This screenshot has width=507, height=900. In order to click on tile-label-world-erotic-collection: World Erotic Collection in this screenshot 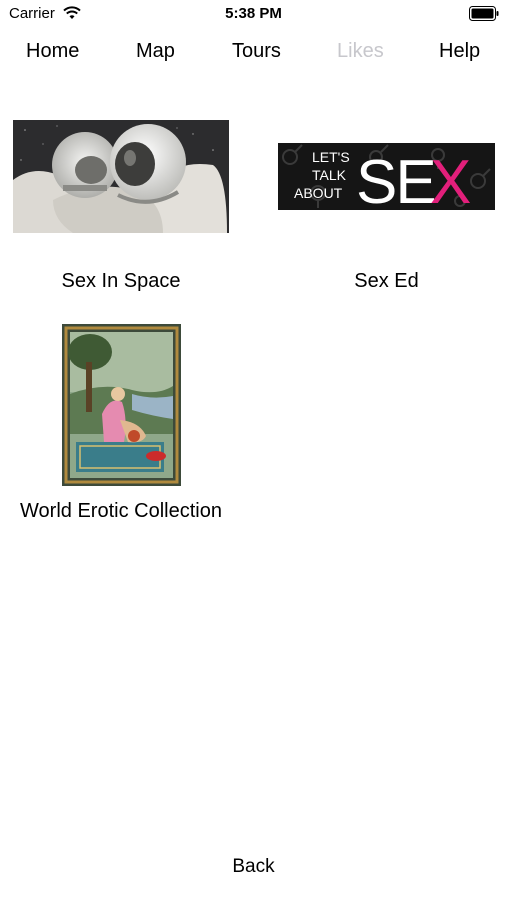, I will do `click(121, 511)`.